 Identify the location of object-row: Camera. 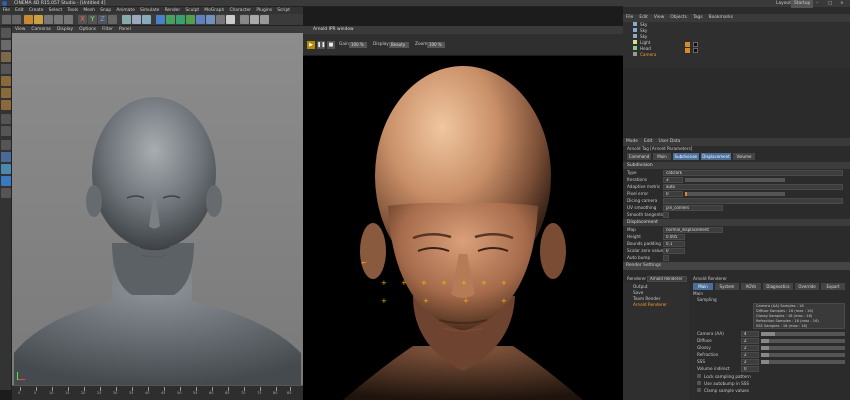
(644, 55).